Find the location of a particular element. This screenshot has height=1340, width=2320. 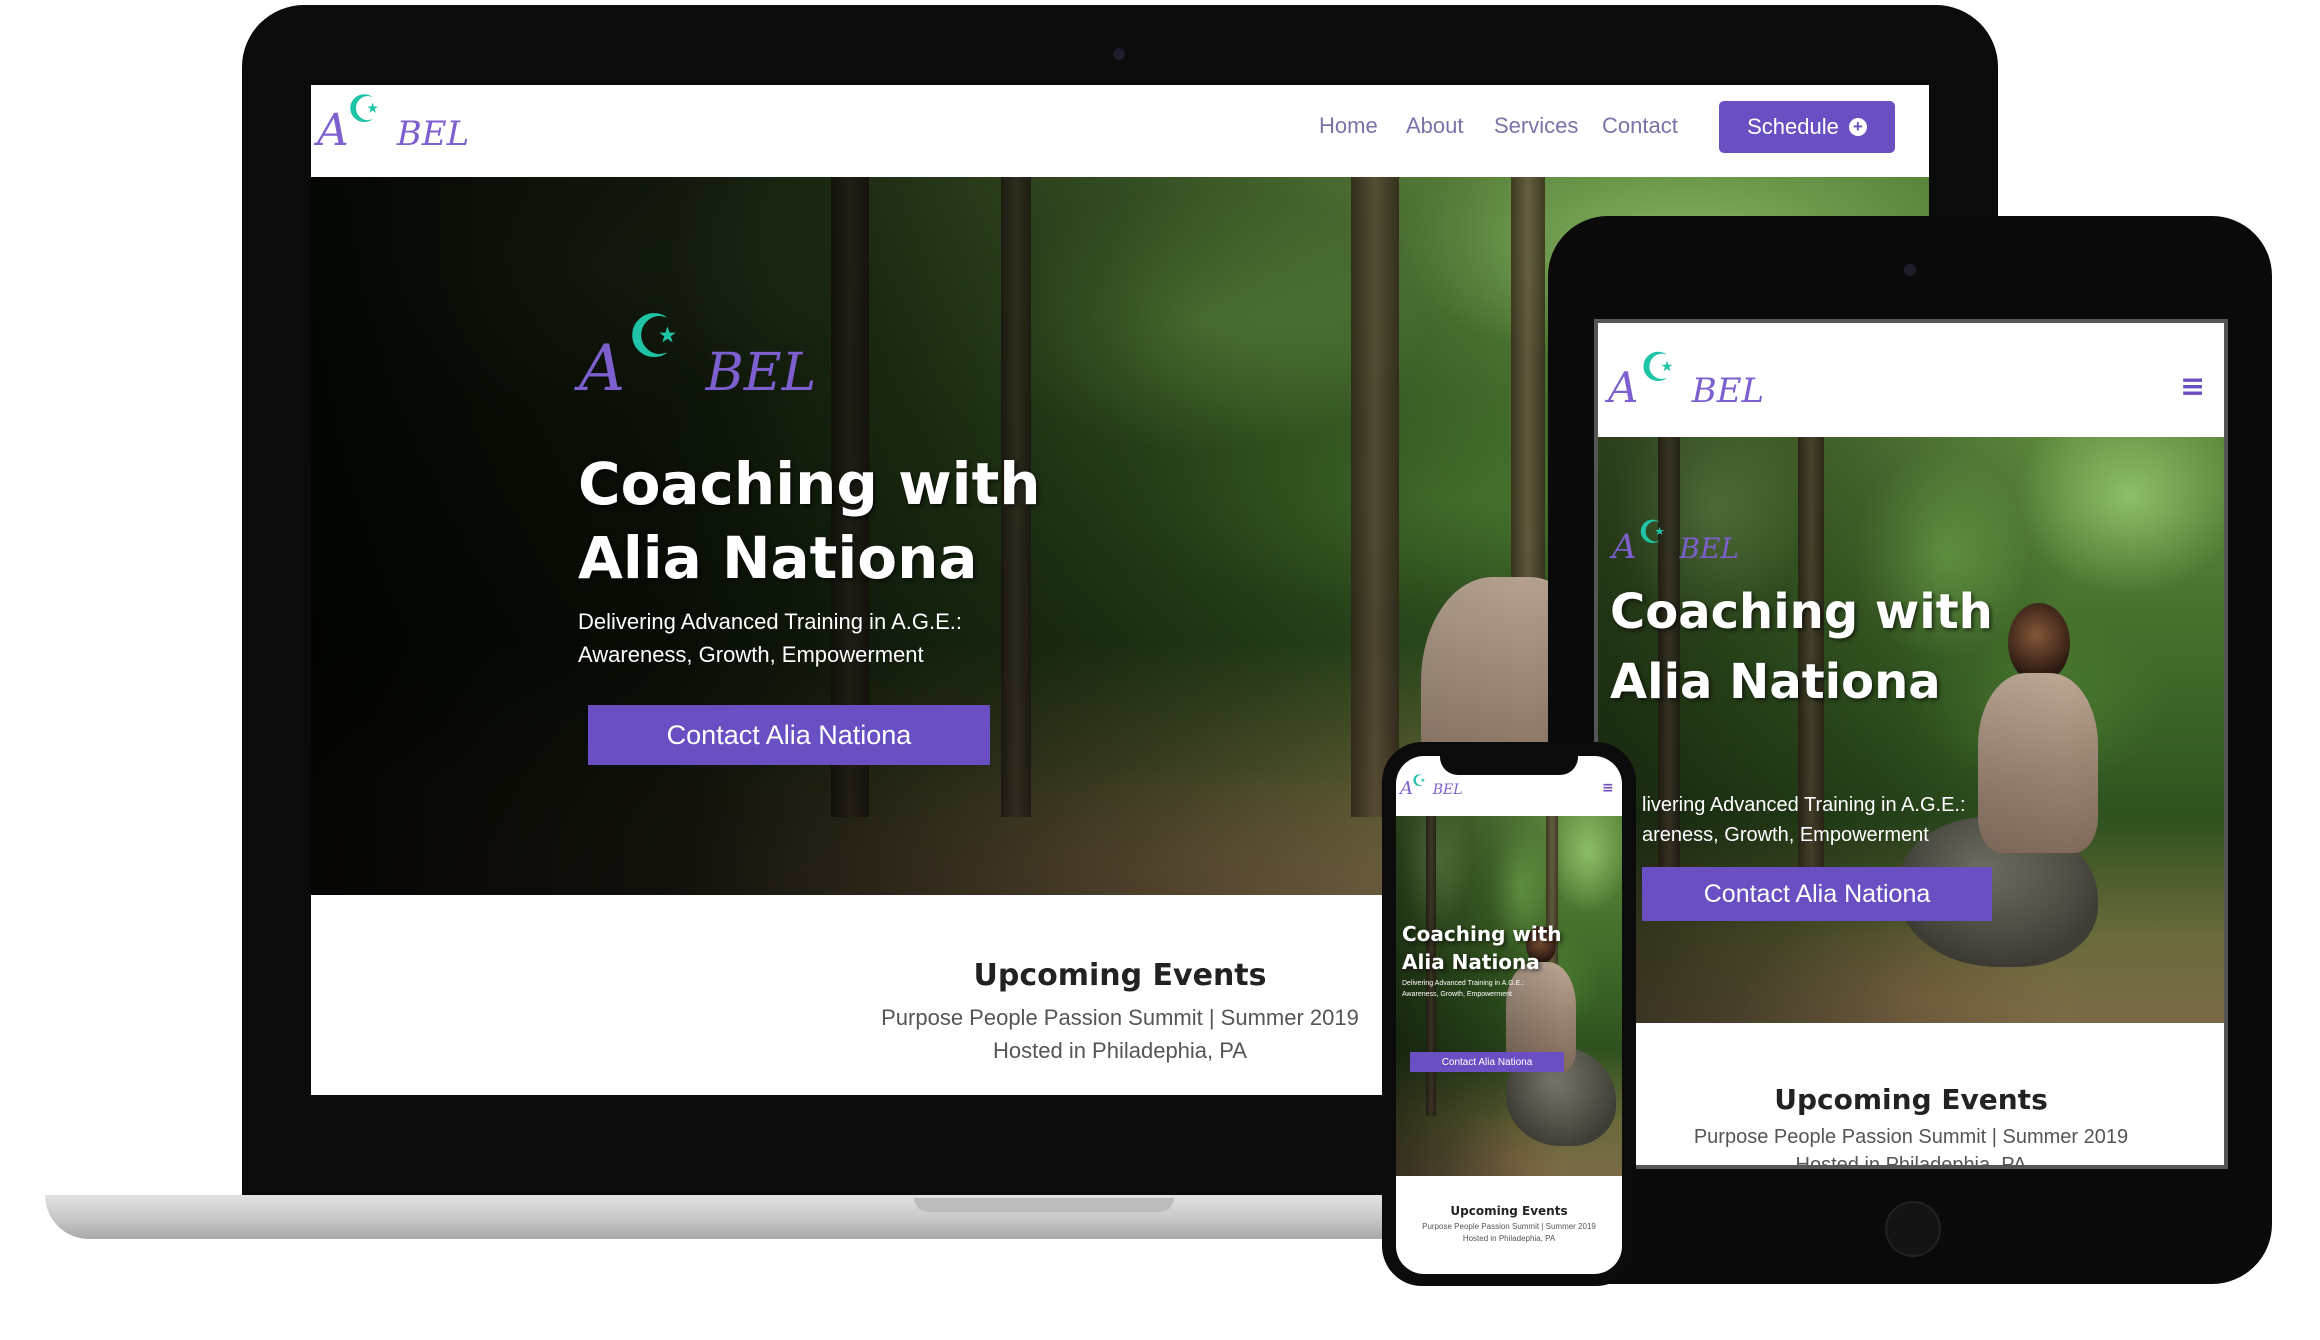

schedule-button: Schedule + is located at coordinates (1807, 127).